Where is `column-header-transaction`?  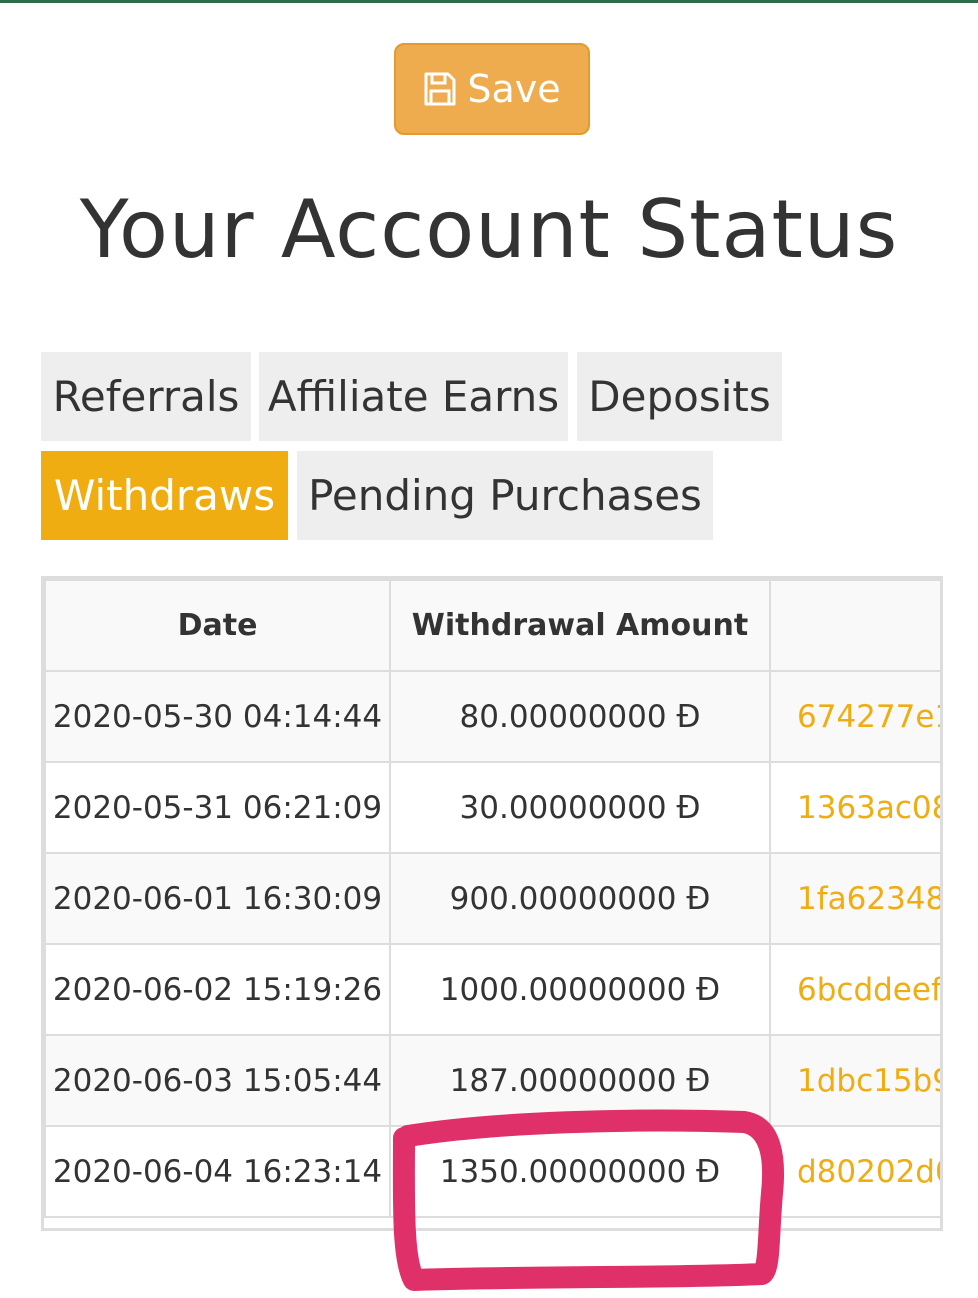
column-header-transaction is located at coordinates (854, 625).